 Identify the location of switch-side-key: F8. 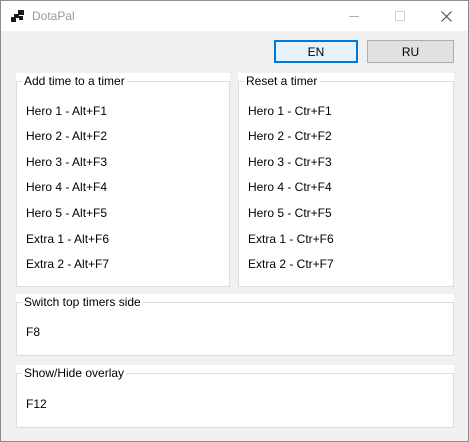
(33, 332).